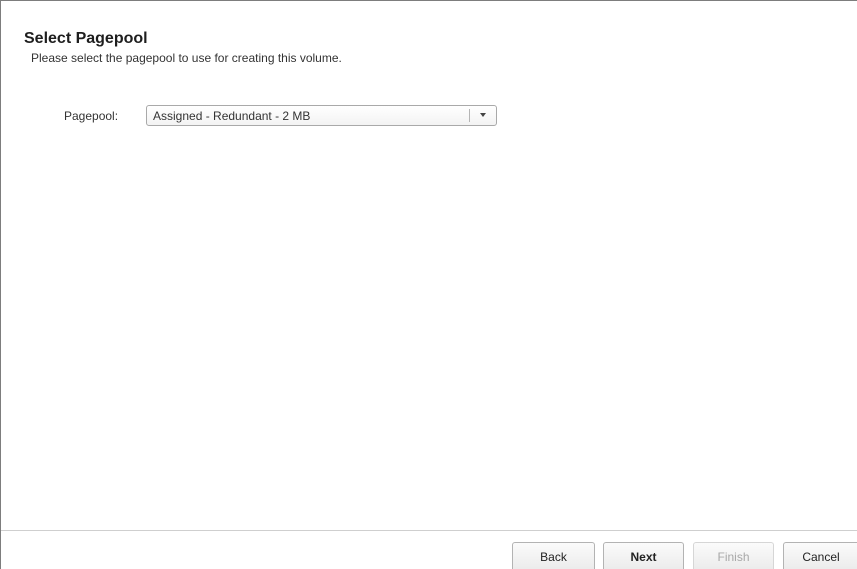 This screenshot has width=857, height=569. What do you see at coordinates (321, 115) in the screenshot?
I see `pagepool-select: Assigned - Redundant - 2 MB` at bounding box center [321, 115].